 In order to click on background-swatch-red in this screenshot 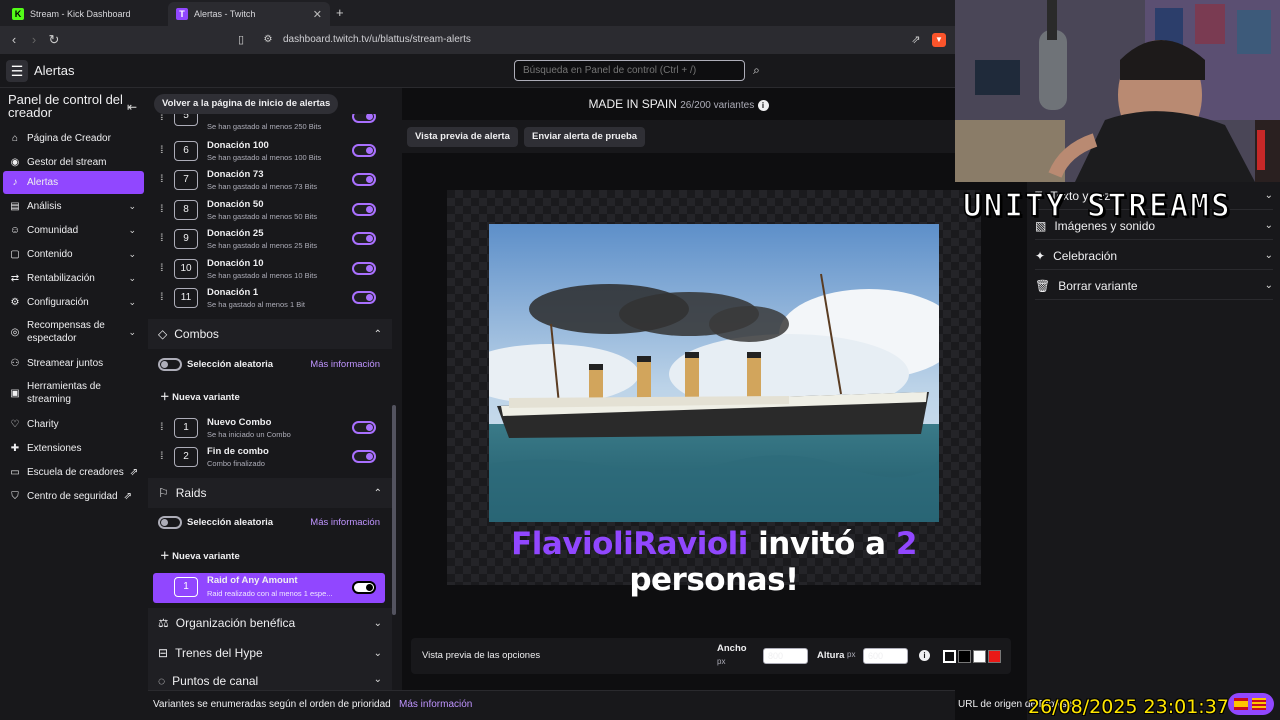, I will do `click(994, 656)`.